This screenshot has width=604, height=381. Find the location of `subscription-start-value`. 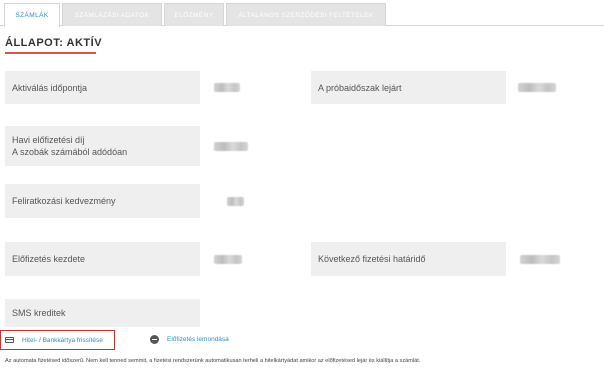

subscription-start-value is located at coordinates (245, 259).